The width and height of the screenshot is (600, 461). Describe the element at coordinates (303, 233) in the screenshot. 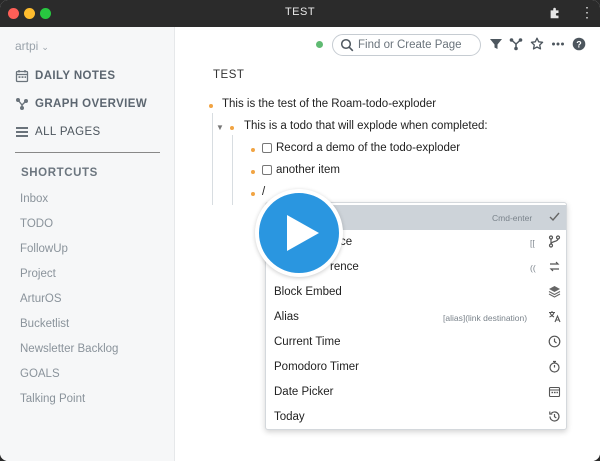

I see `play-icon` at that location.